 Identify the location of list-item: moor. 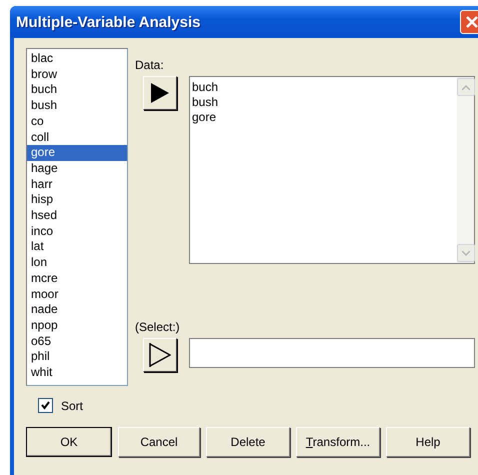
(77, 294).